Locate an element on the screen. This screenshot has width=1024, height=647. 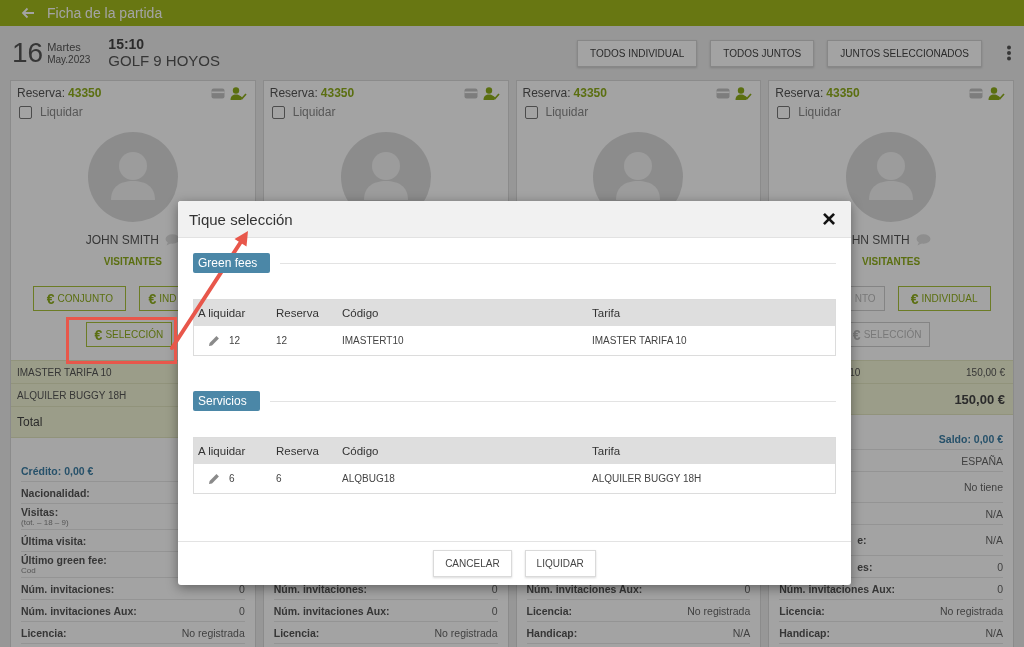
action-button: TODOS JUNTOS is located at coordinates (762, 53).